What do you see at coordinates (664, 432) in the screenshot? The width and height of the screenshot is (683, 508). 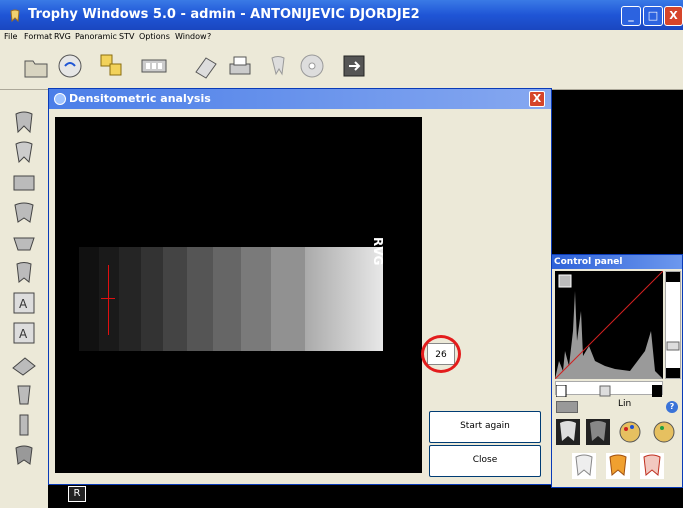 I see `palette-alt-icon` at bounding box center [664, 432].